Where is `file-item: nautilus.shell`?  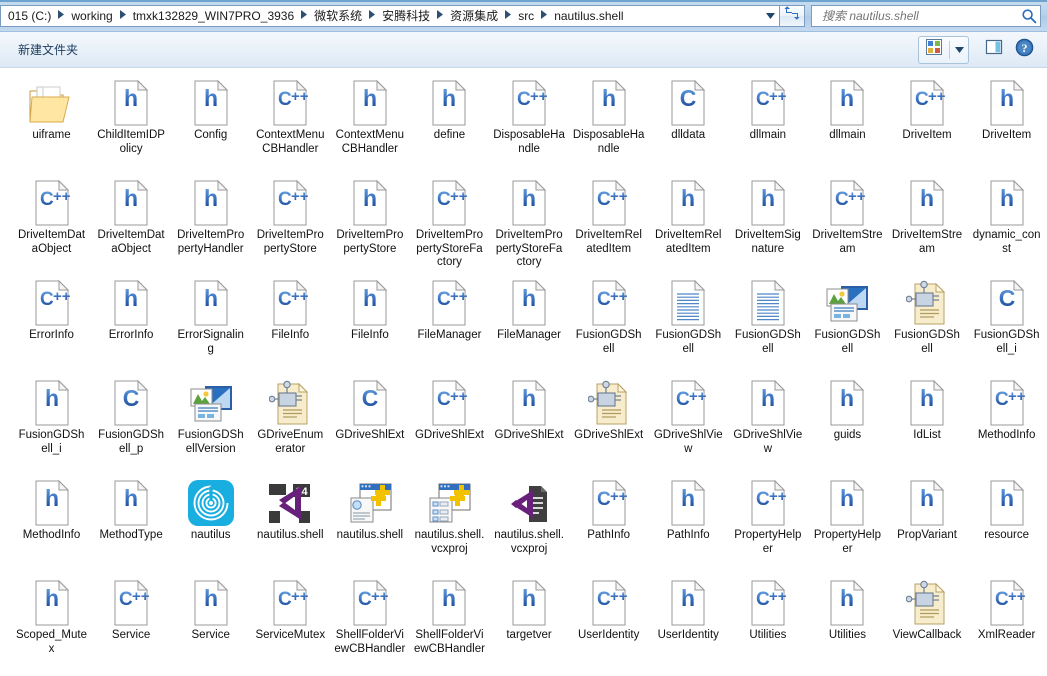 file-item: nautilus.shell is located at coordinates (369, 524).